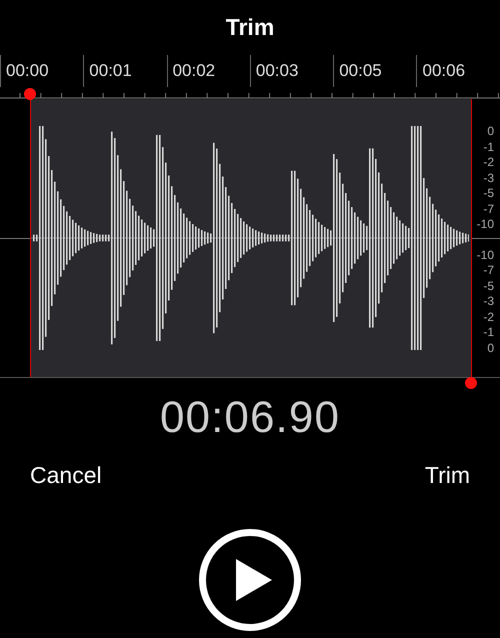  What do you see at coordinates (447, 475) in the screenshot?
I see `trim-button: Trim` at bounding box center [447, 475].